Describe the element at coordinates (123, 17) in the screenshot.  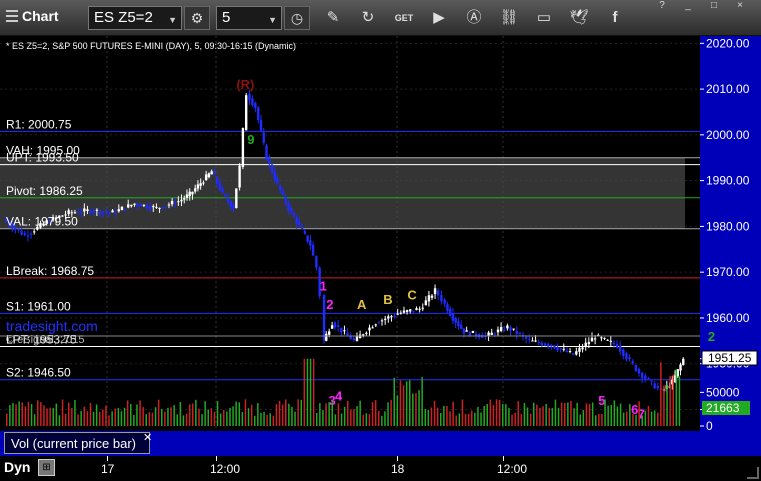
I see `symbol-value: ES Z5=2` at that location.